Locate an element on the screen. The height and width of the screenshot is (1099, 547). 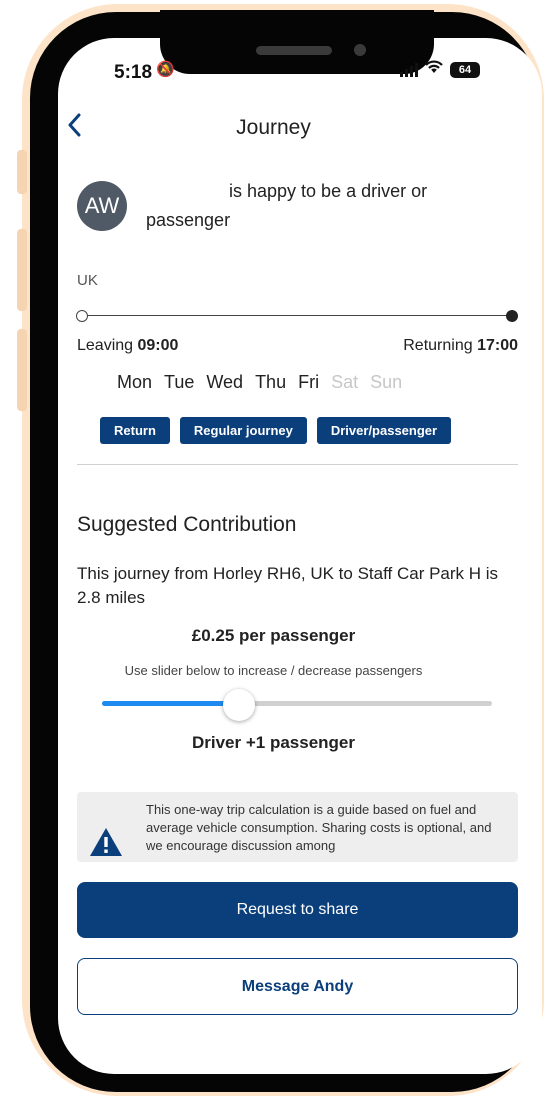
slider-fill is located at coordinates (170, 703).